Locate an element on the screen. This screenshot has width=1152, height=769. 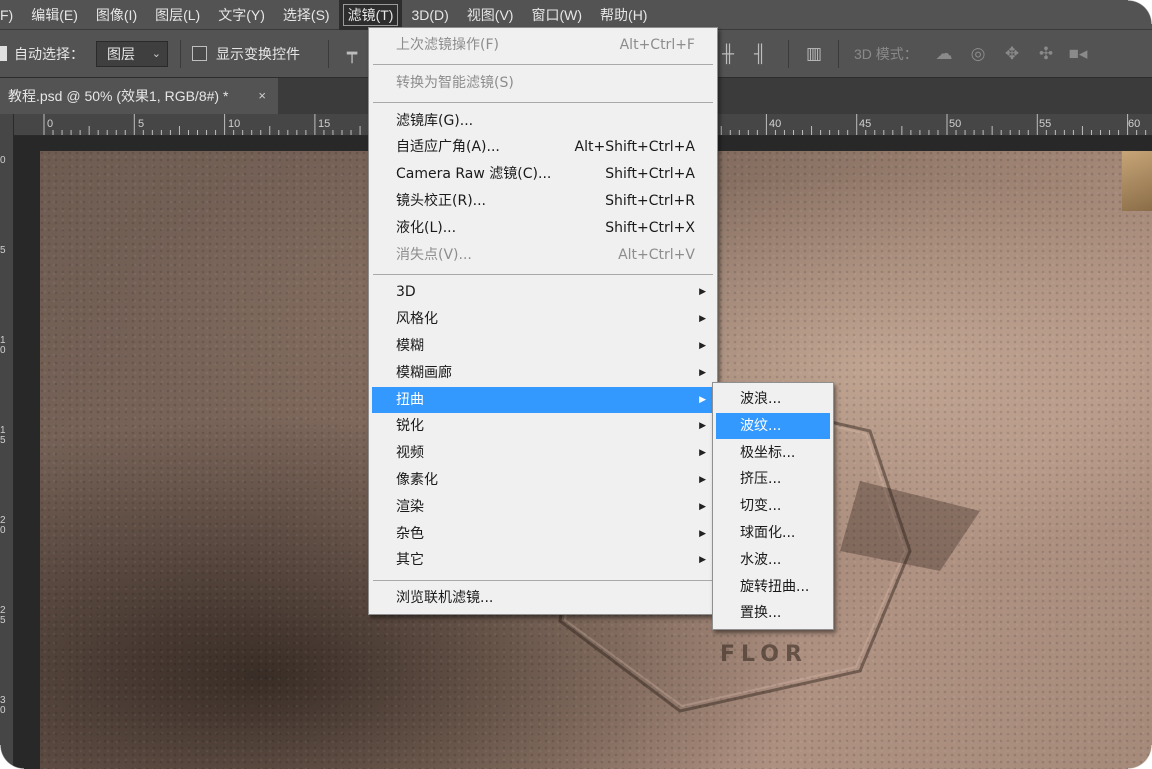
filter-menu-item: 上次滤镜操作(F) Alt+Ctrl+F is located at coordinates (543, 45).